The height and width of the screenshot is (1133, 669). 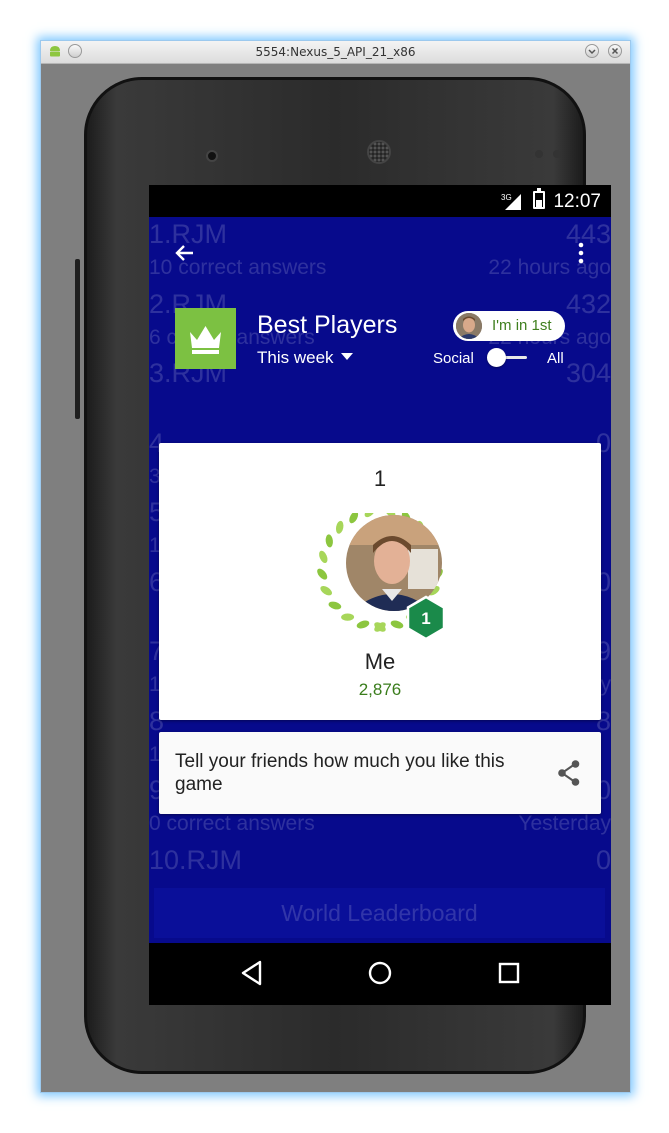 I want to click on share-icon, so click(x=569, y=773).